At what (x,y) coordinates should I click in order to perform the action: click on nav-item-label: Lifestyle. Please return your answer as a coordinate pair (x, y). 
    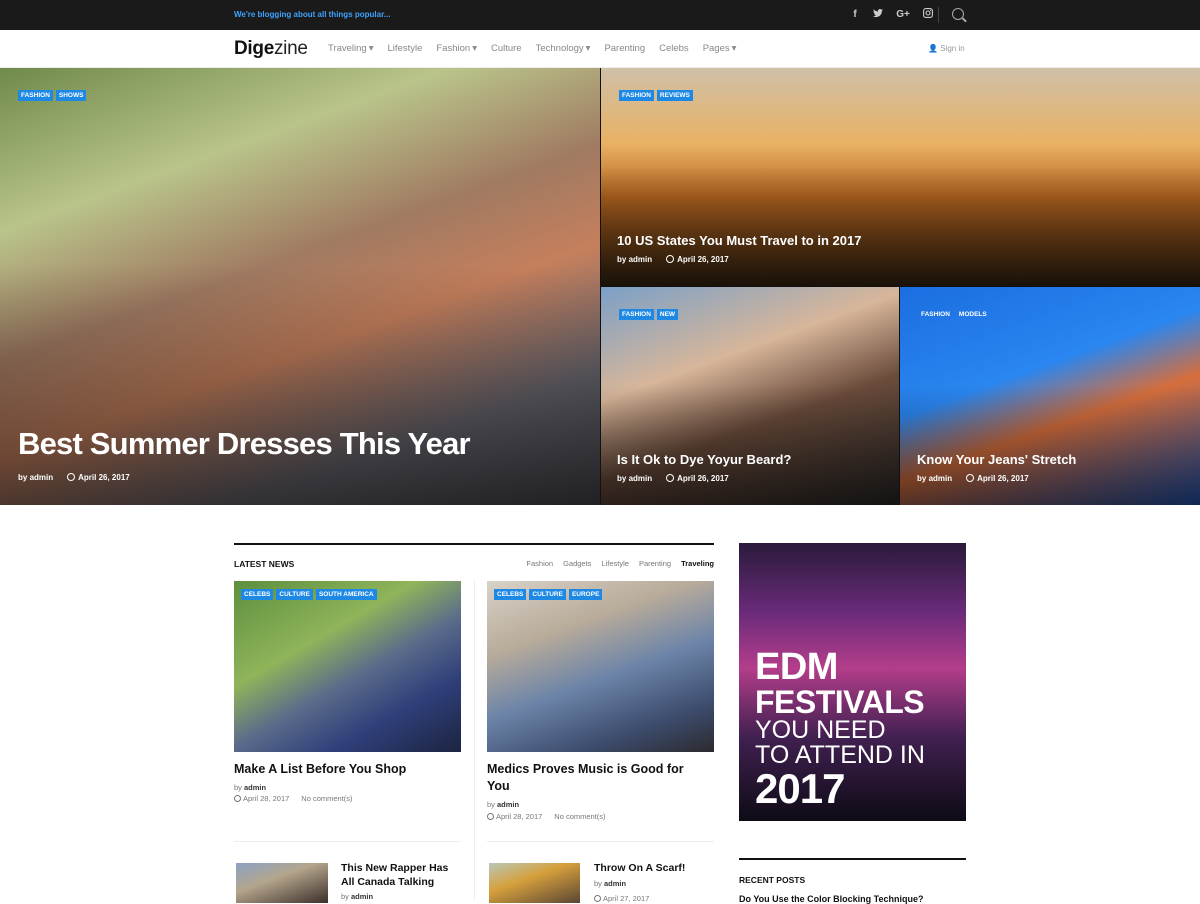
    Looking at the image, I should click on (405, 48).